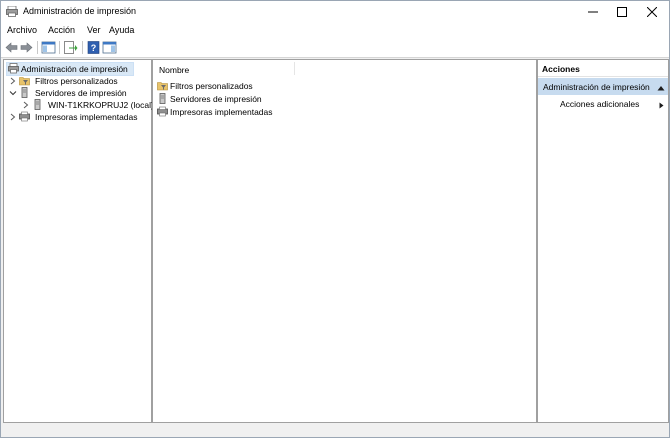 The height and width of the screenshot is (438, 670). What do you see at coordinates (121, 30) in the screenshot?
I see `menu-ayuda: Ayuda` at bounding box center [121, 30].